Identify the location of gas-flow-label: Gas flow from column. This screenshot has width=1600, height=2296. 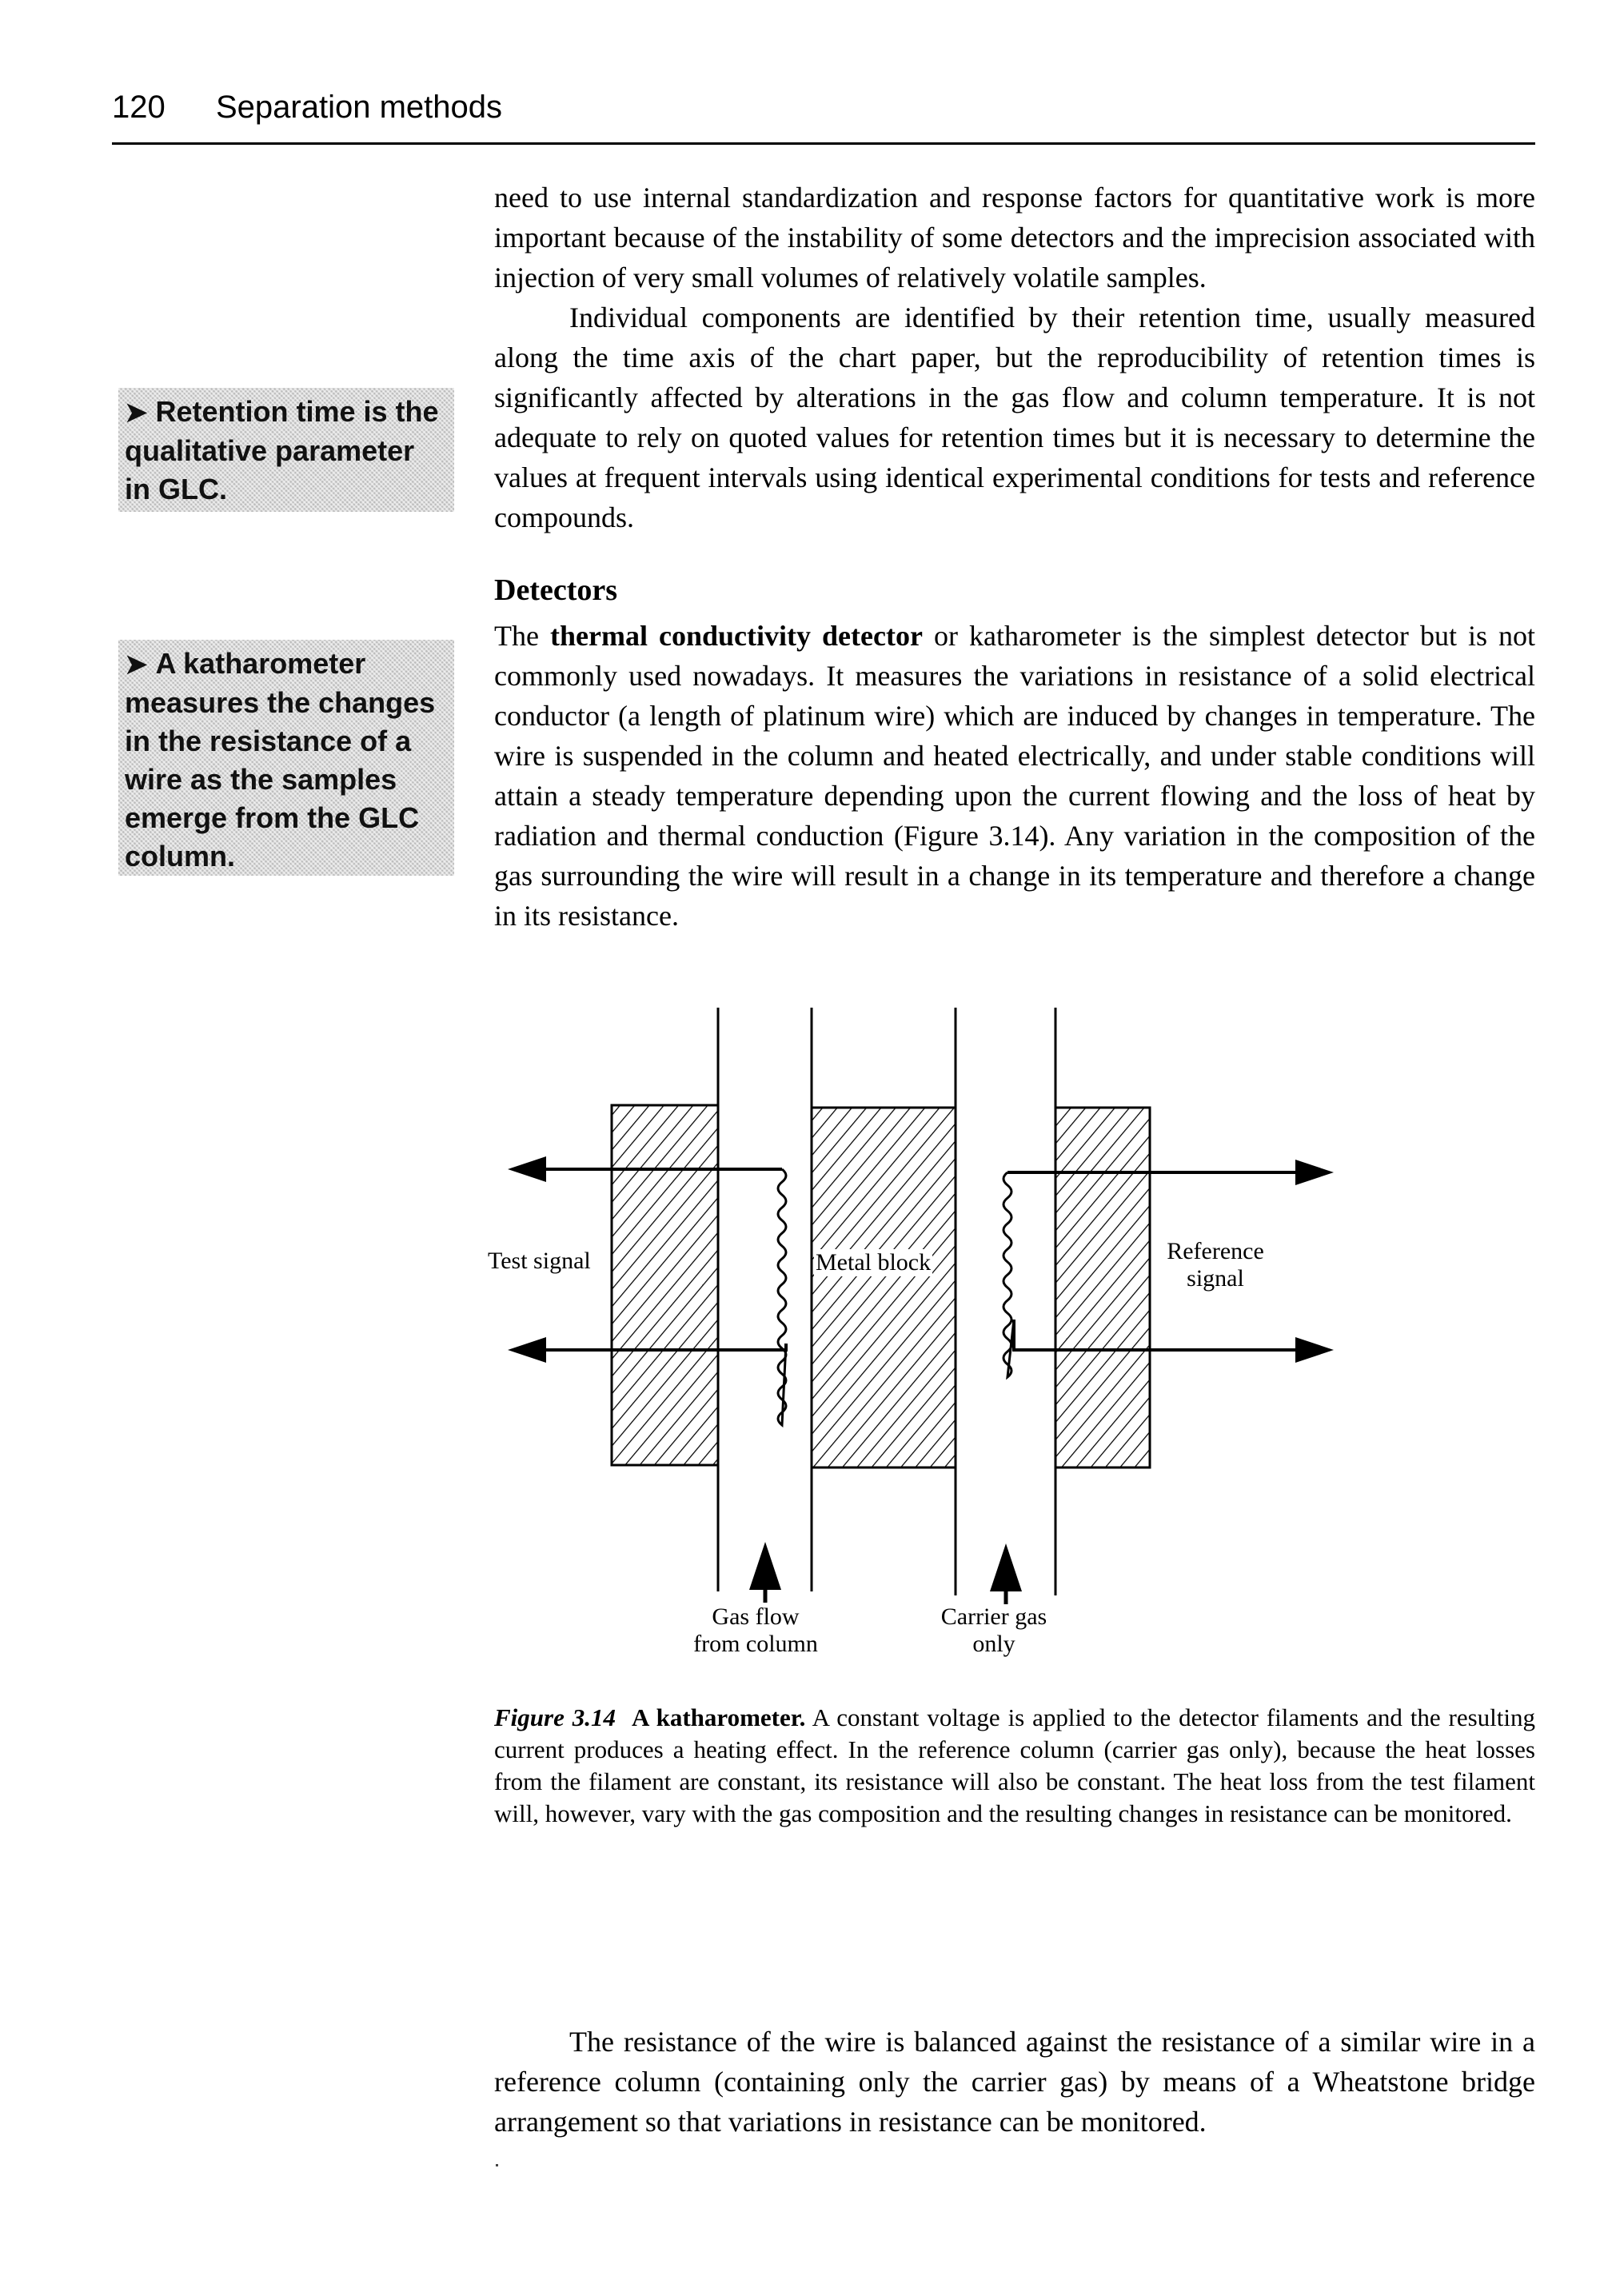
(756, 1631).